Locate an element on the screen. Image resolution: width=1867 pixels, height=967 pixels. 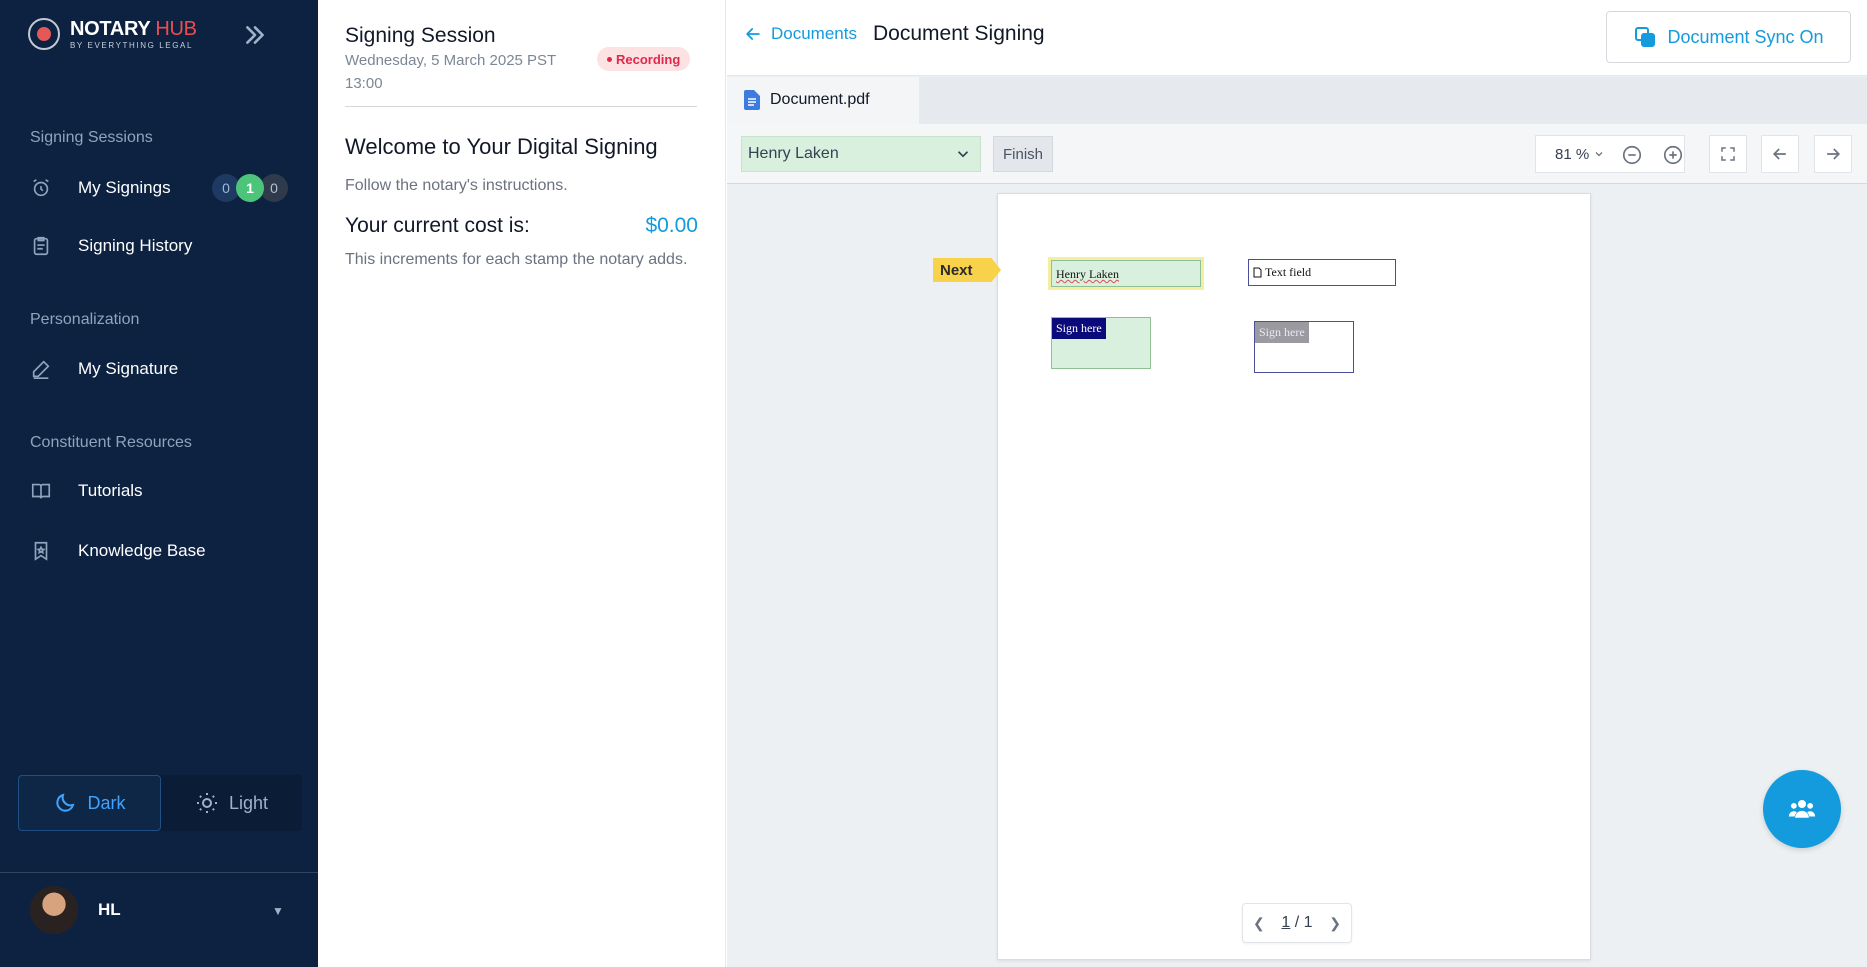
sidebar-item-my-signature: My Signature is located at coordinates (159, 369).